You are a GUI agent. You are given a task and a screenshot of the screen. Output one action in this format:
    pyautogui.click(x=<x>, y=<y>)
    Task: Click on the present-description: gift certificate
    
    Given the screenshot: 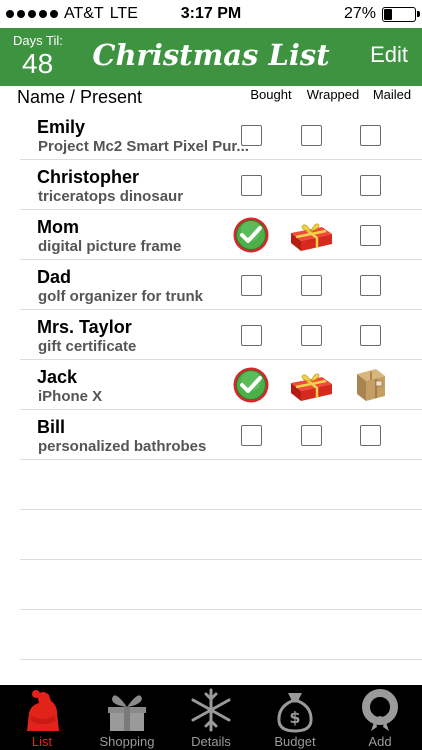 What is the action you would take?
    pyautogui.click(x=87, y=346)
    